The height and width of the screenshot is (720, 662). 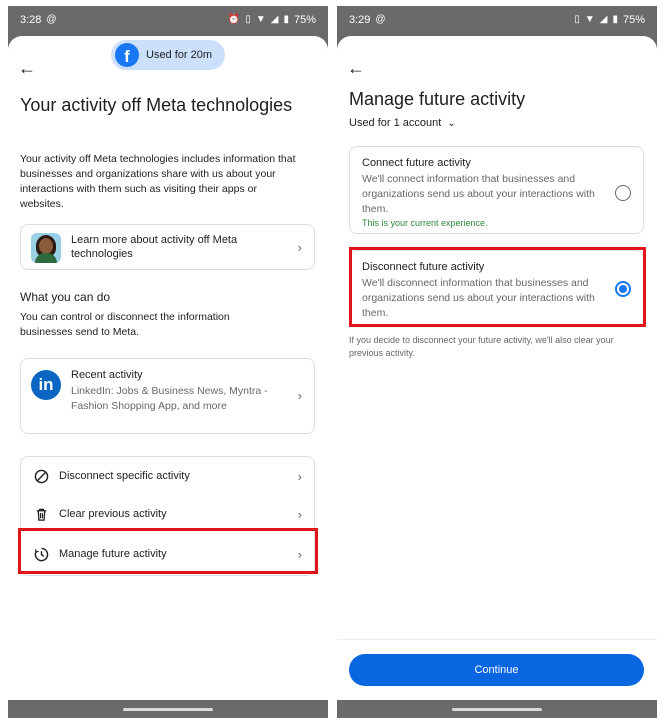 What do you see at coordinates (425, 223) in the screenshot?
I see `current-experience-note: This is your current experience.` at bounding box center [425, 223].